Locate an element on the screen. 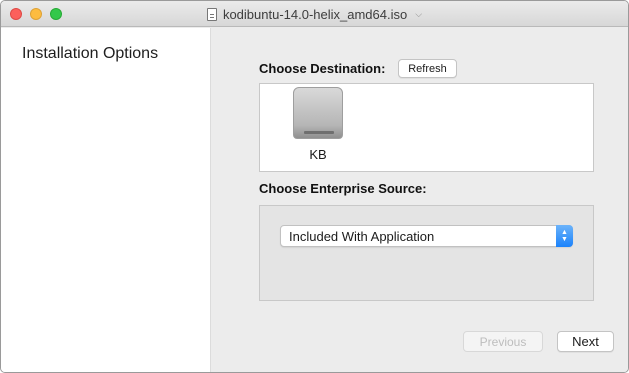  chevron-down-icon: ⌵ is located at coordinates (418, 14).